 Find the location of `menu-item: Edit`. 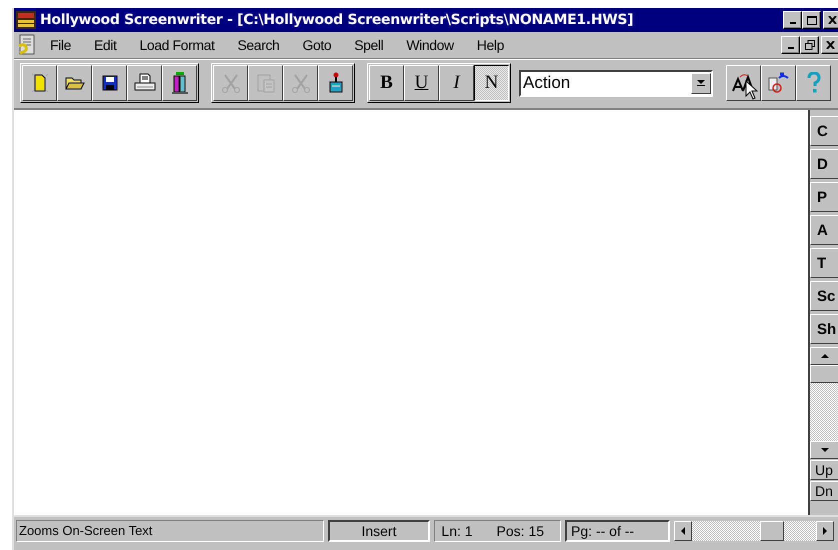

menu-item: Edit is located at coordinates (105, 45).